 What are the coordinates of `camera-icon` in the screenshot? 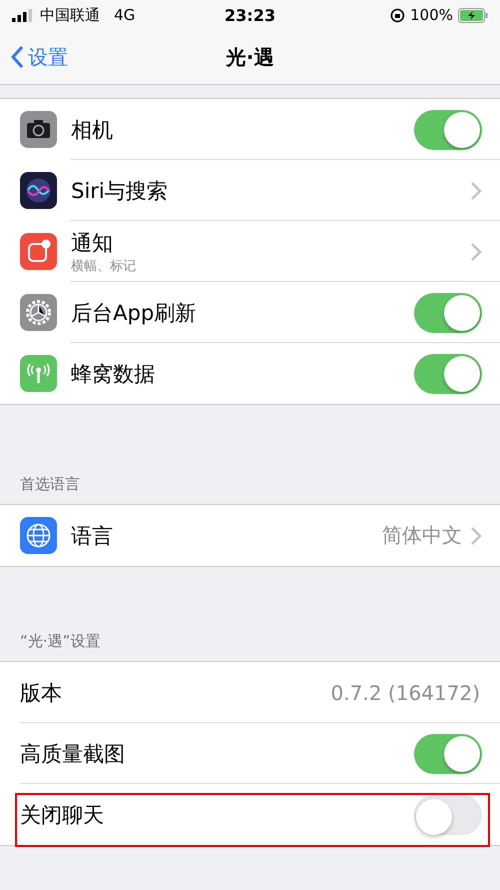 It's located at (38, 129).